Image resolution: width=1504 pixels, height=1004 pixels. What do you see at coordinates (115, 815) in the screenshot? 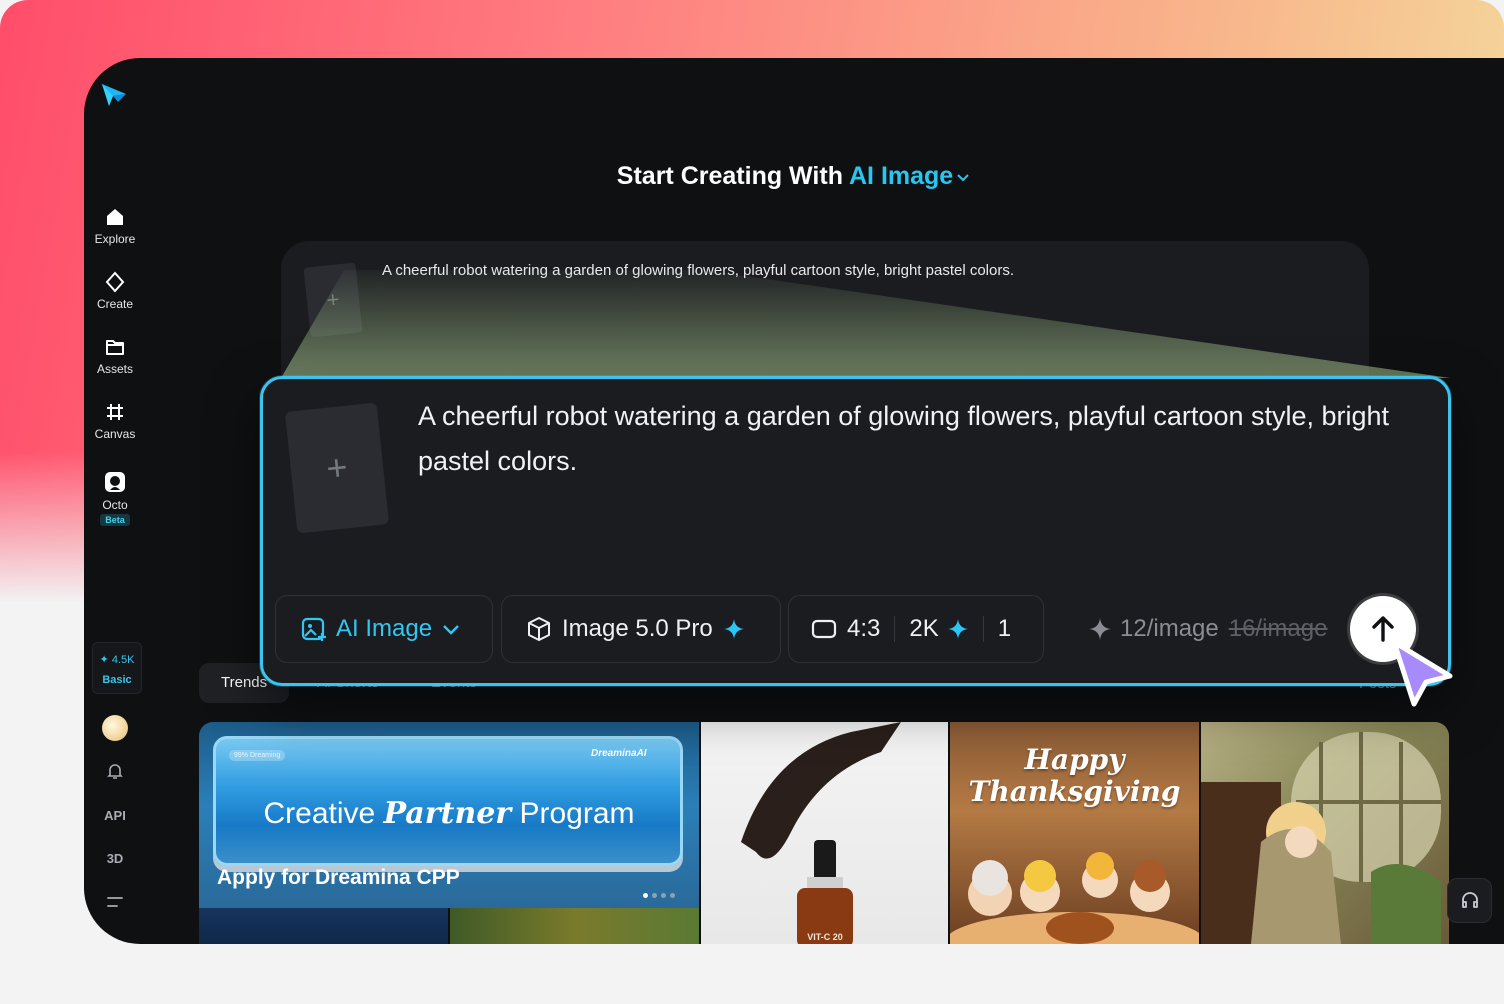
I see `api-link: API` at bounding box center [115, 815].